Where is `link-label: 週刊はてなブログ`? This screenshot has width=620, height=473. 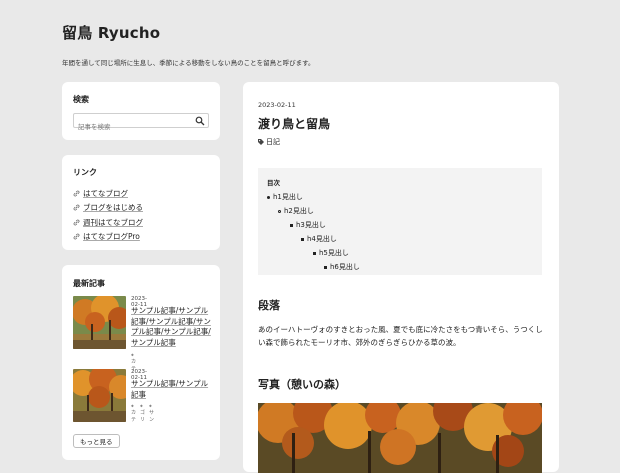
link-label: 週刊はてなブログ is located at coordinates (113, 222).